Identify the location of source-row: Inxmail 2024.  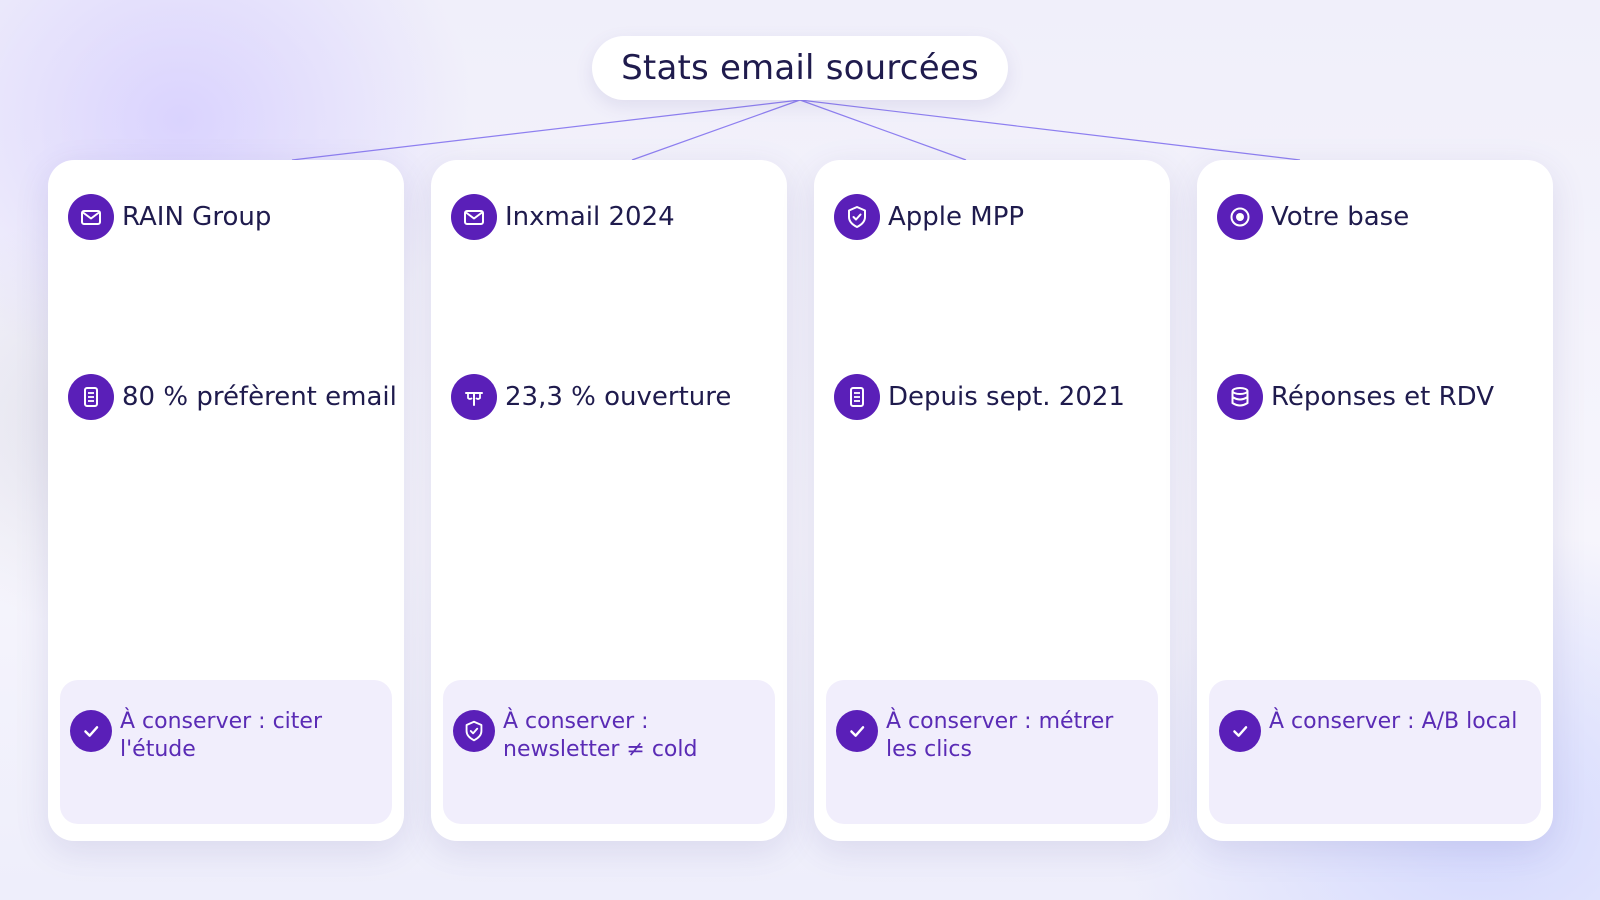
(611, 217).